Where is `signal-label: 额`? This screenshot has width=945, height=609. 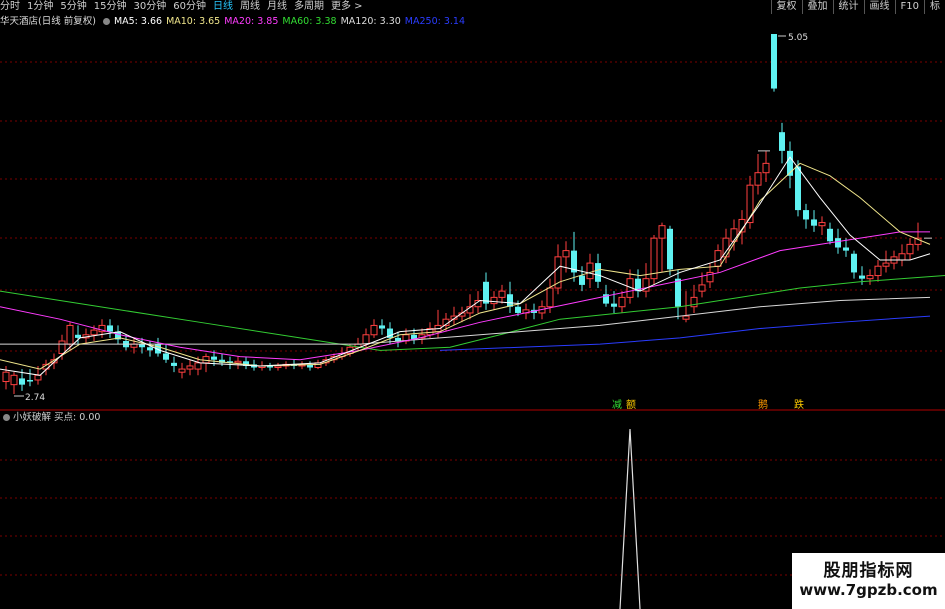
signal-label: 额 is located at coordinates (631, 404).